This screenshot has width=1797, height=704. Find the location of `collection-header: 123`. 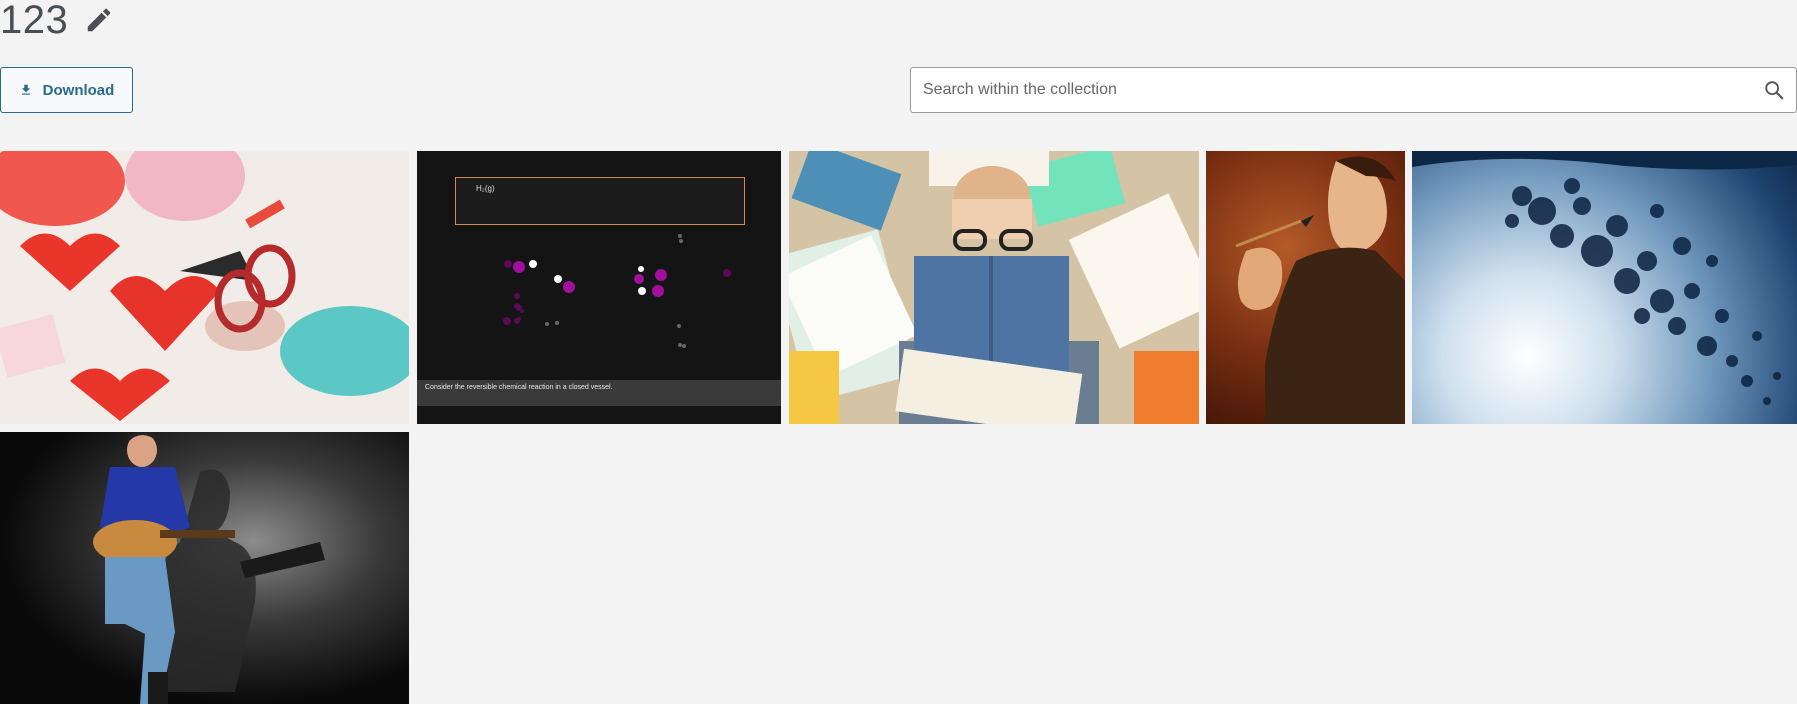

collection-header: 123 is located at coordinates (58, 20).